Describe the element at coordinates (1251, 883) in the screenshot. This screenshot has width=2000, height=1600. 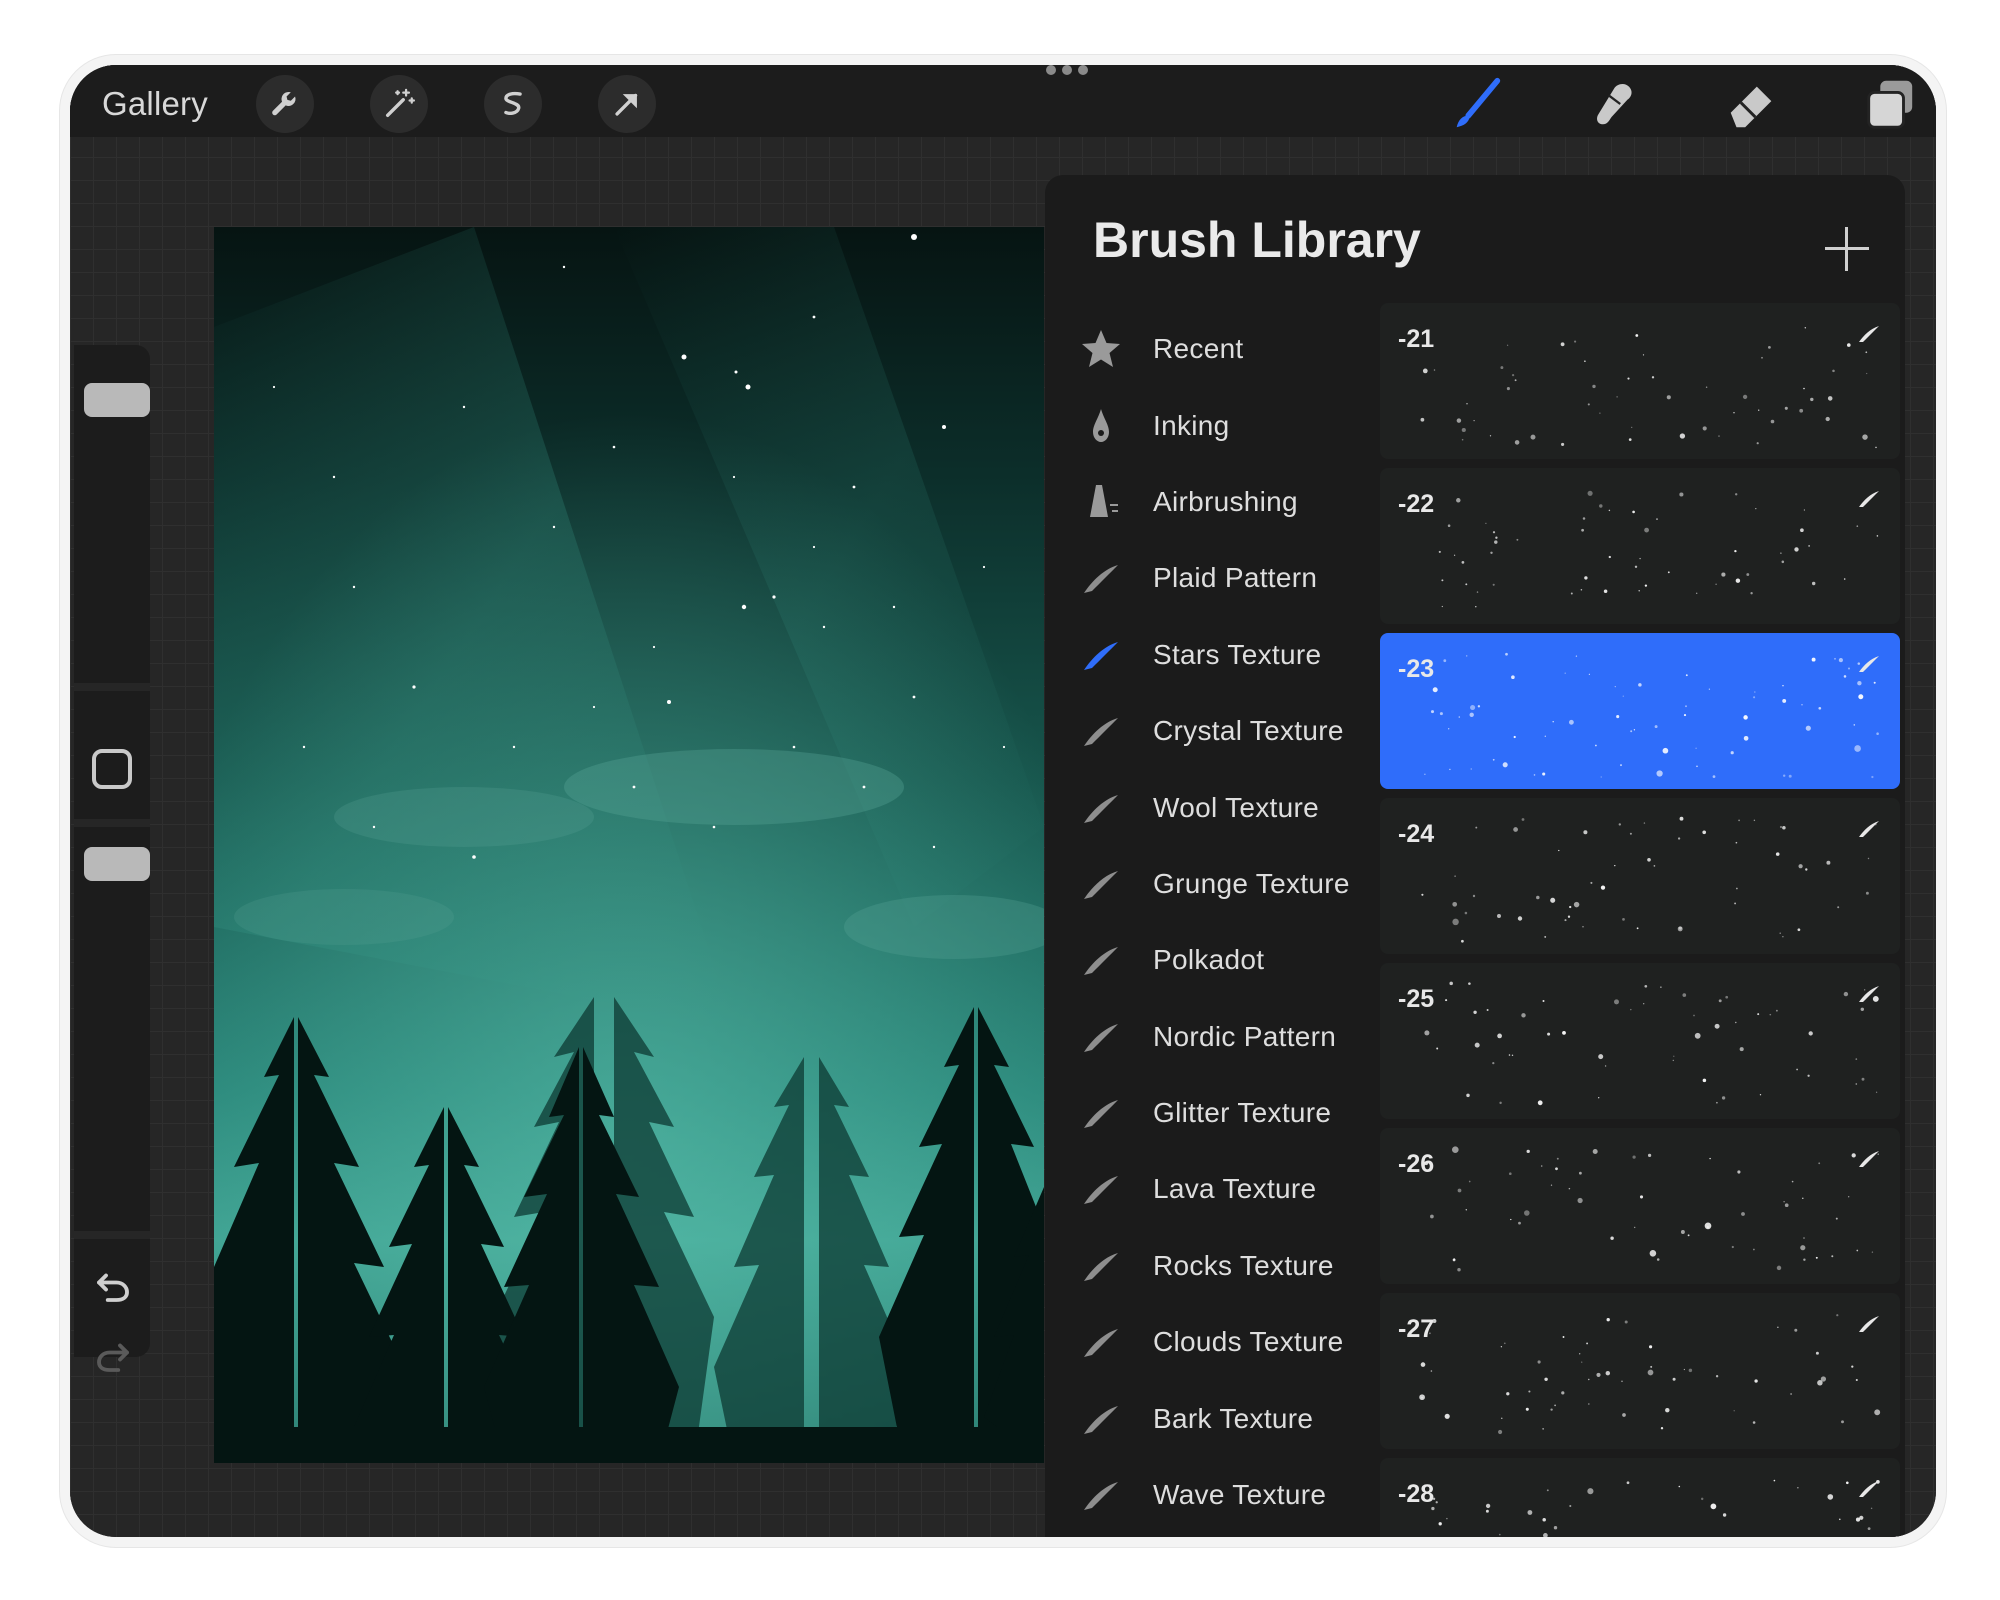
I see `brush-category-label: Grunge Texture` at that location.